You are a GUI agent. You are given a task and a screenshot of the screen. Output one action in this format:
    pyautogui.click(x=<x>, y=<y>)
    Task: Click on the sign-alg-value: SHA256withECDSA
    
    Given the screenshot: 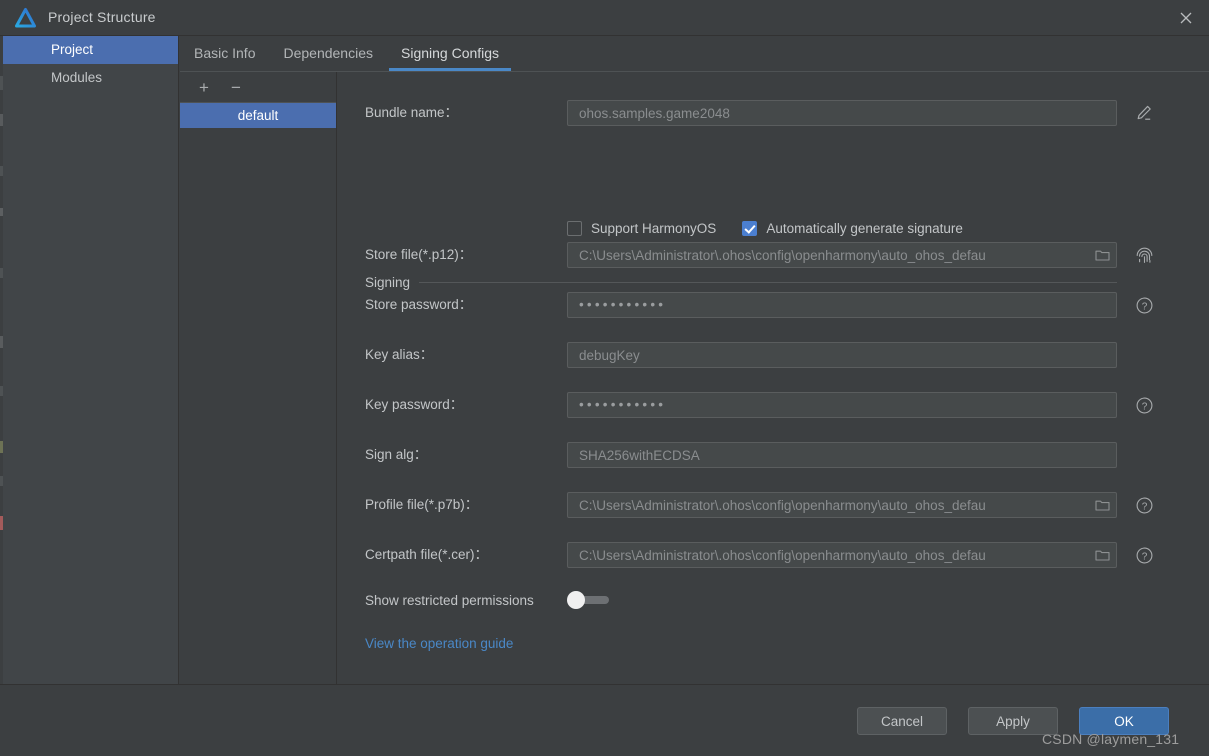 What is the action you would take?
    pyautogui.click(x=639, y=455)
    